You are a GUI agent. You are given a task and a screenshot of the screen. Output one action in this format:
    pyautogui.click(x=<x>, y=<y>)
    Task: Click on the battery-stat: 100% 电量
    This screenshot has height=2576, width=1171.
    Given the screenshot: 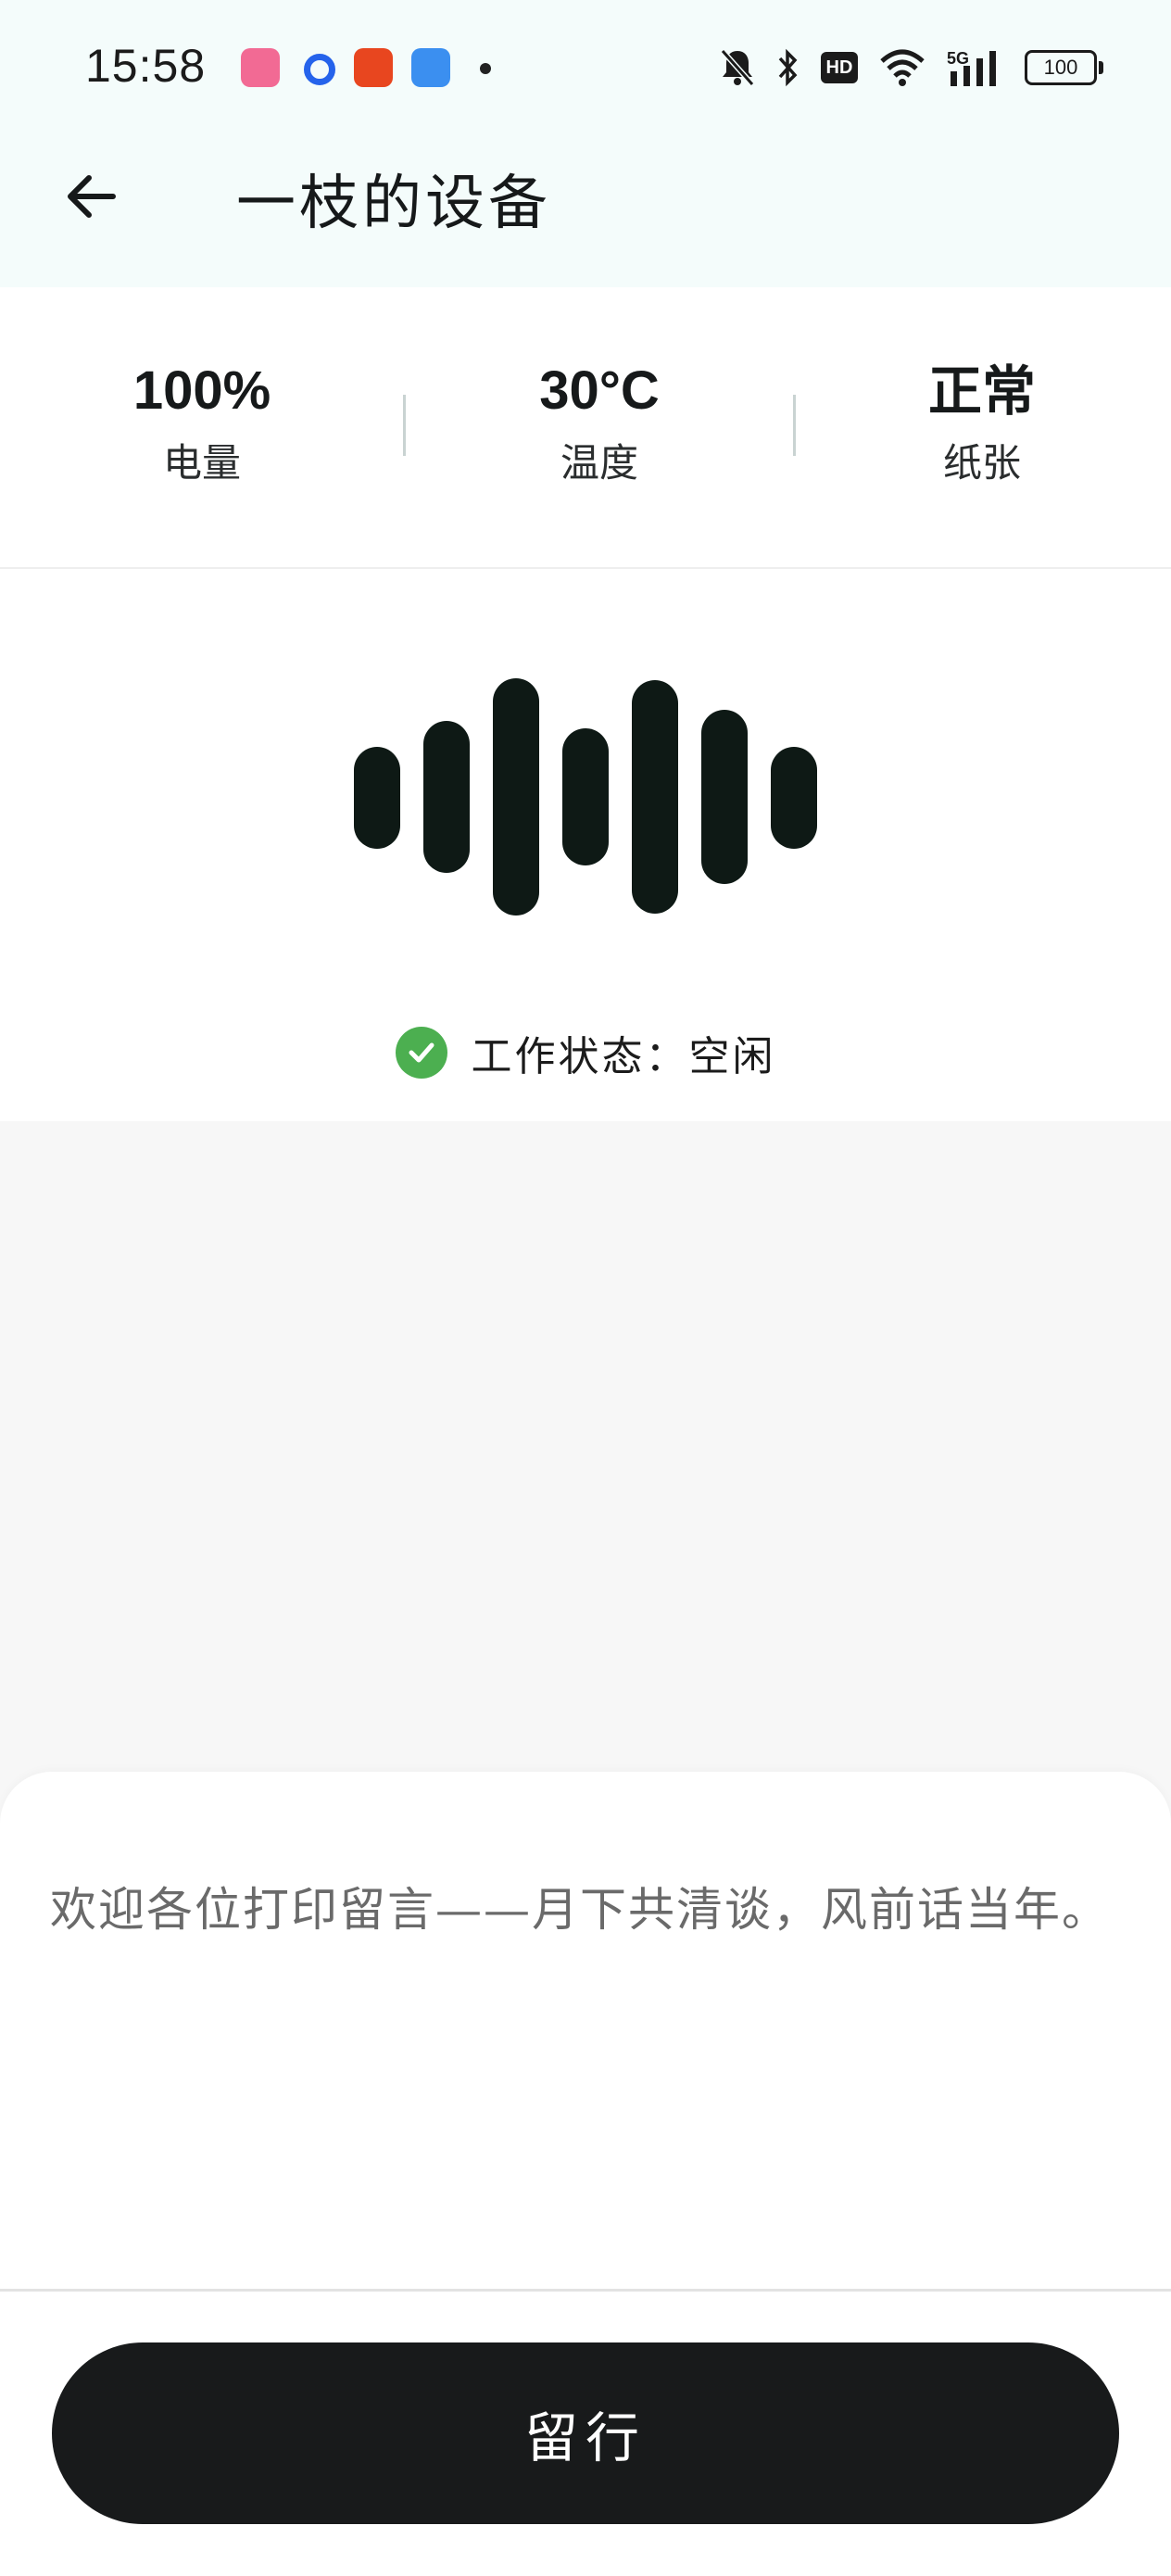 What is the action you would take?
    pyautogui.click(x=202, y=423)
    